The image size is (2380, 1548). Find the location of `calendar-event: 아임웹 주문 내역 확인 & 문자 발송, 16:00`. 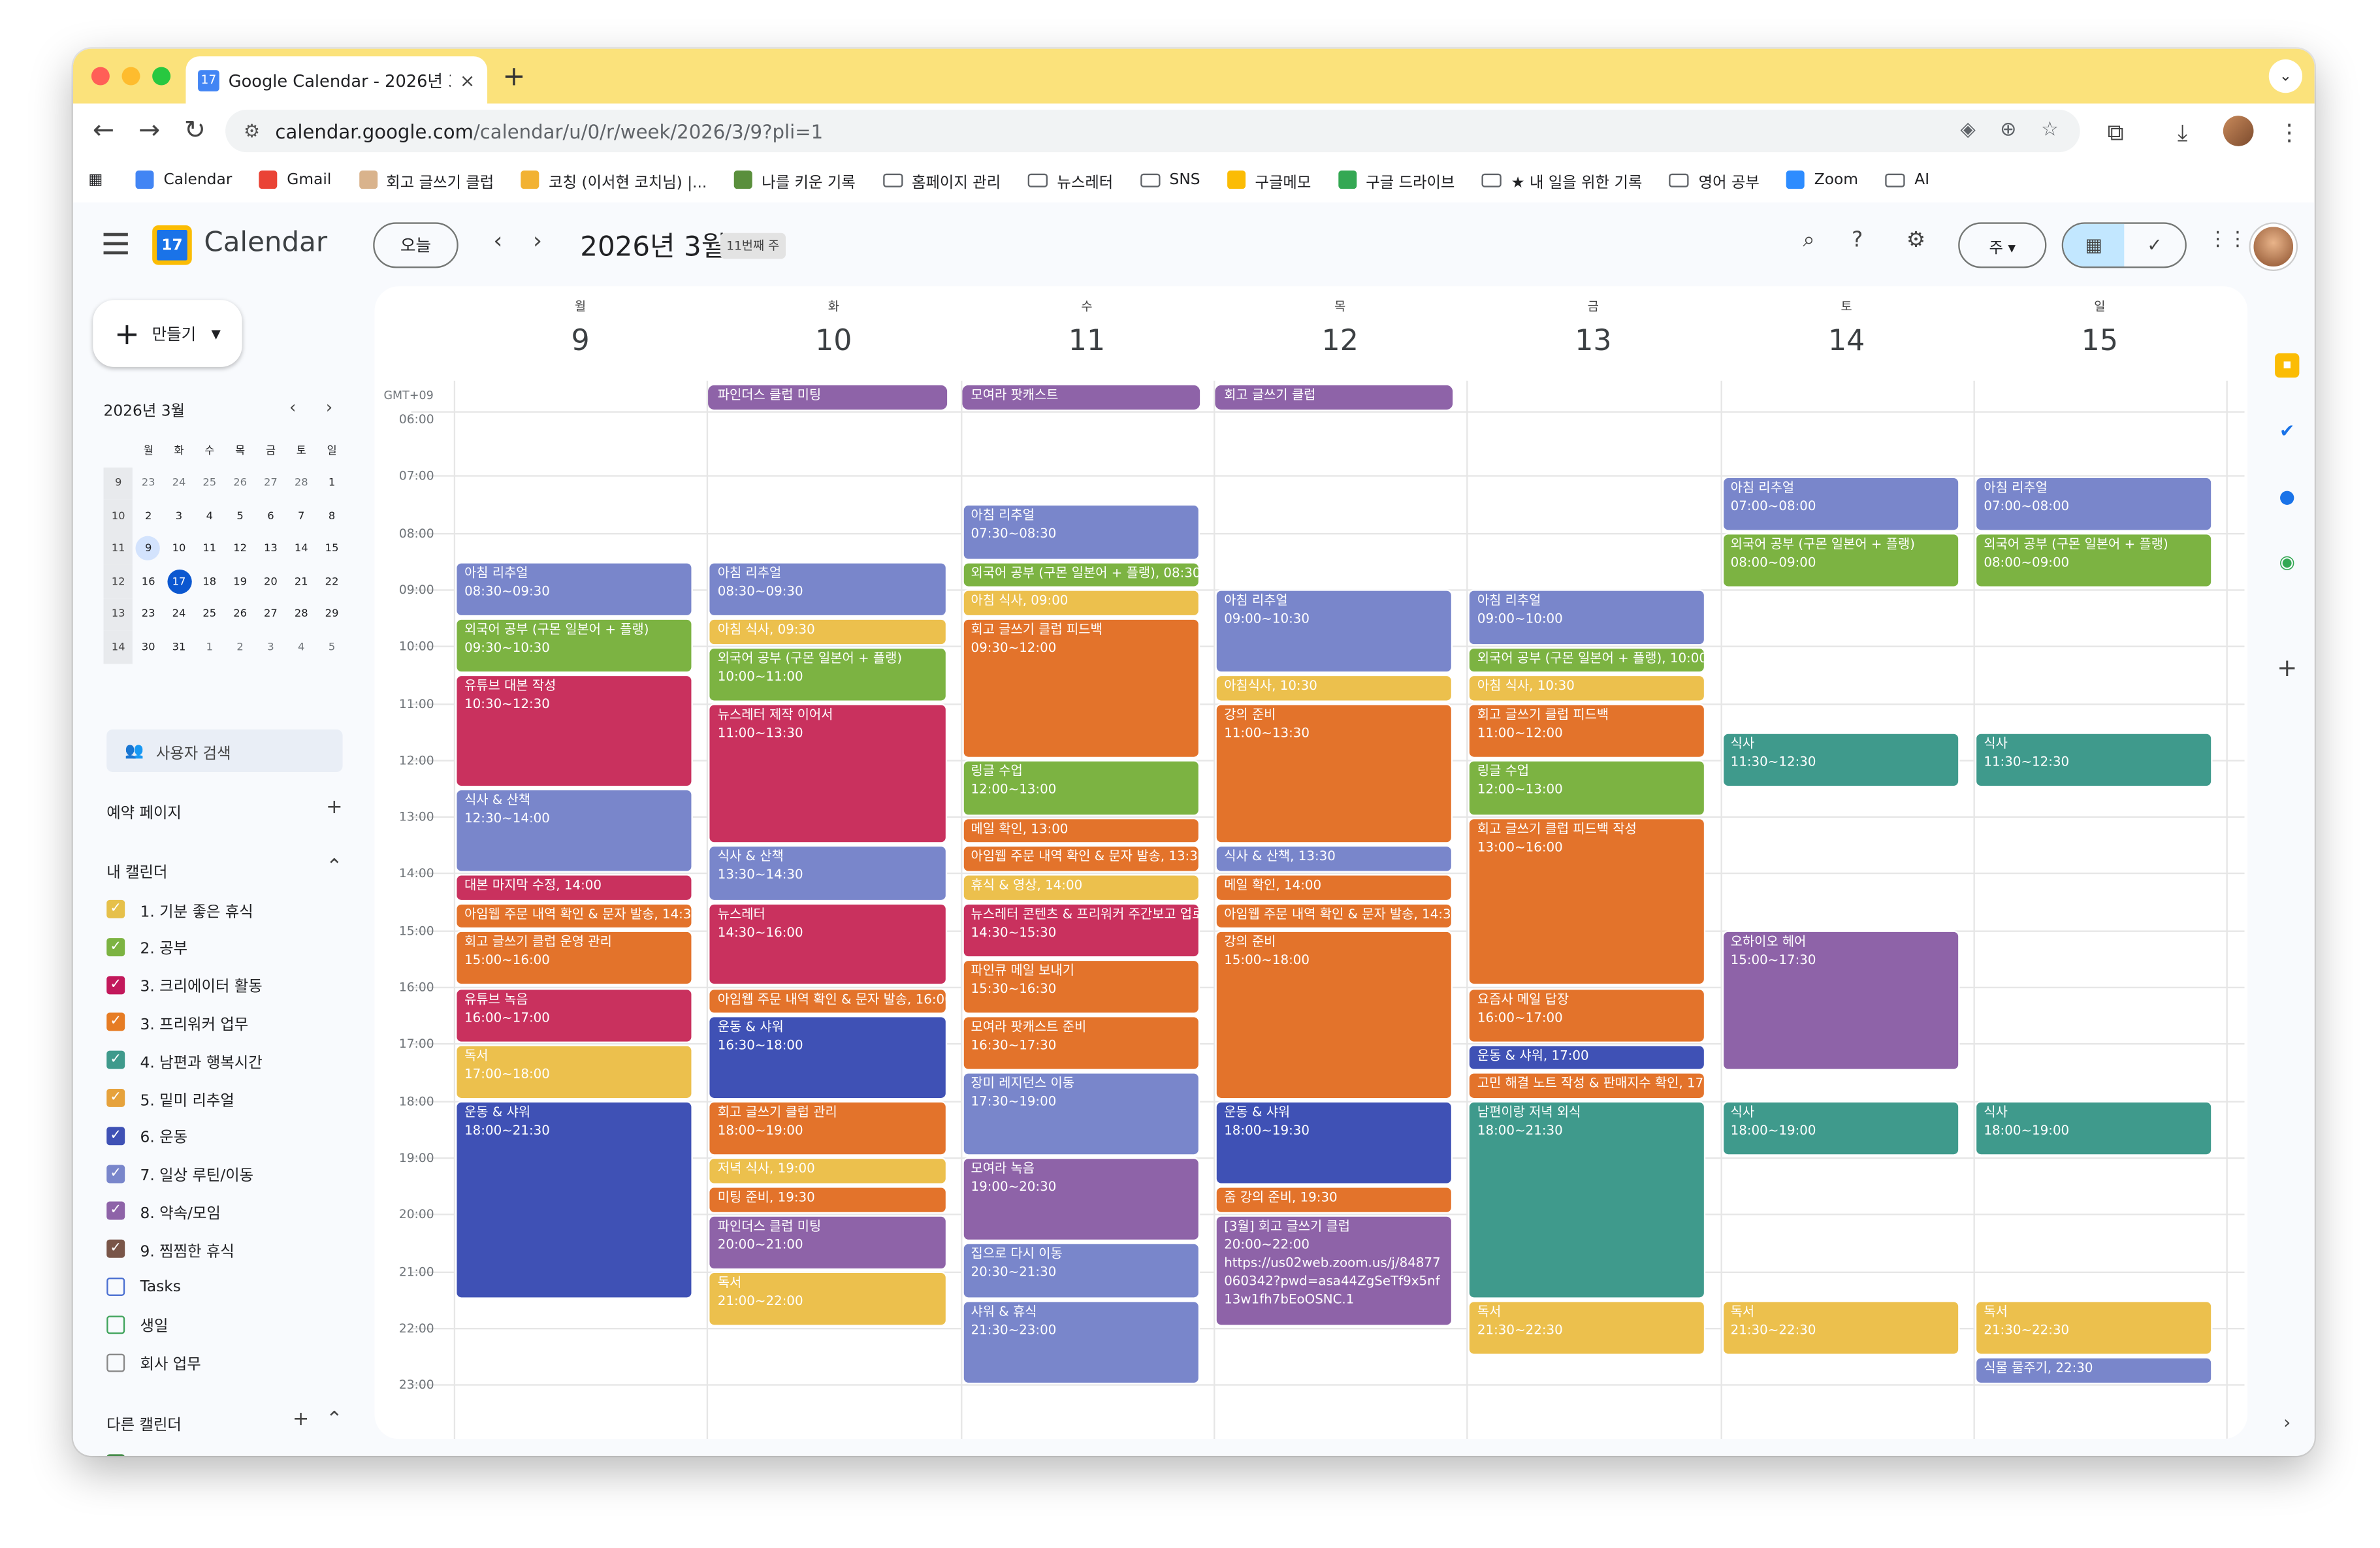

calendar-event: 아임웹 주문 내역 확인 & 문자 발송, 16:00 is located at coordinates (827, 1001).